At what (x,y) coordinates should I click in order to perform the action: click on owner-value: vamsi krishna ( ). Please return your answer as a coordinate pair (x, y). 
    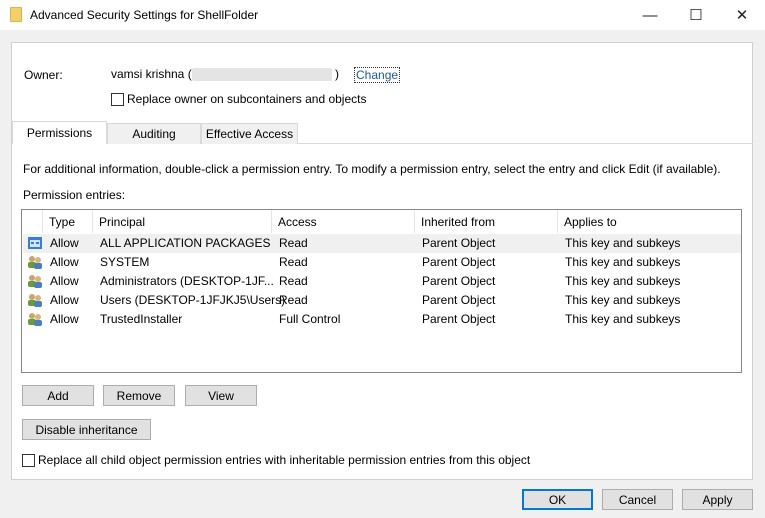
    Looking at the image, I should click on (225, 74).